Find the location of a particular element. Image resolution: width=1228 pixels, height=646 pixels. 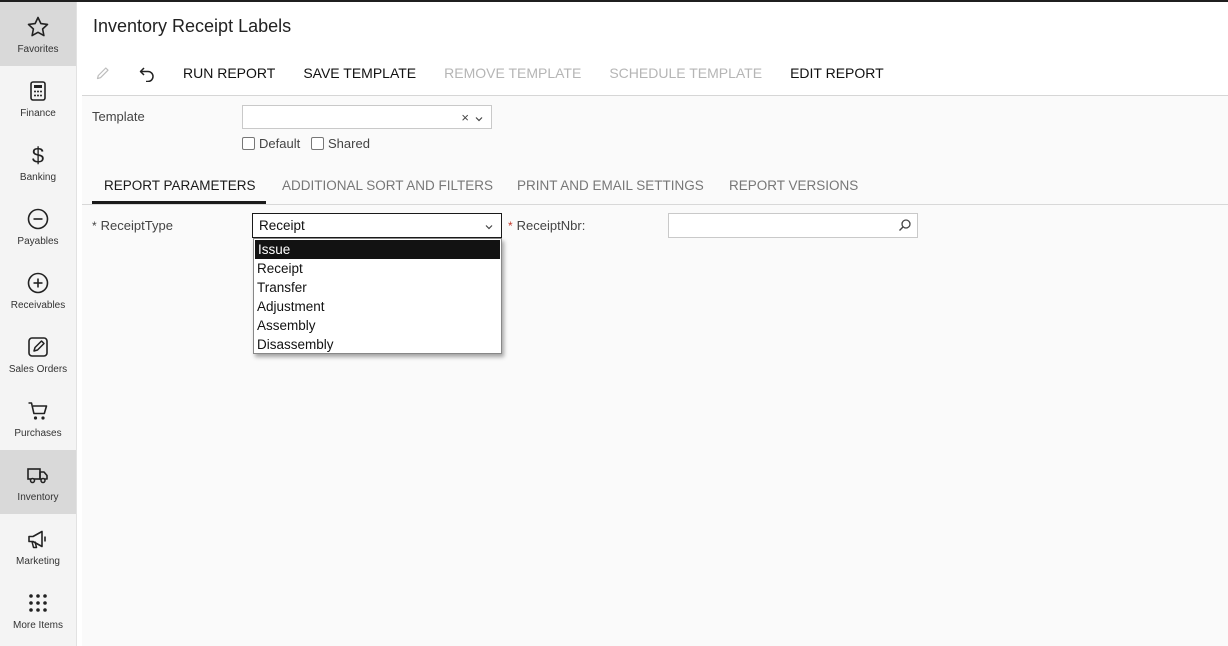

schedule-template-button: SCHEDULE TEMPLATE is located at coordinates (685, 73).